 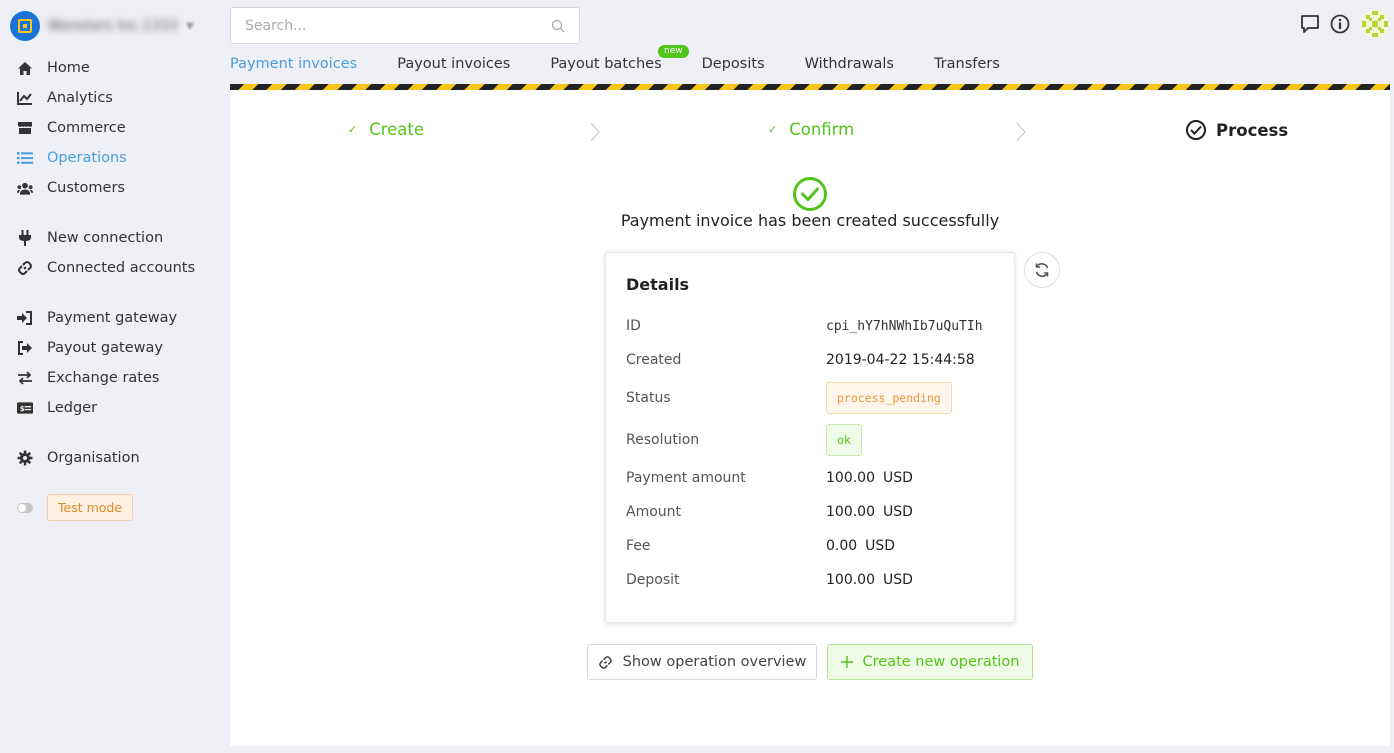 I want to click on test-mode-toggle: Test mode, so click(x=75, y=507).